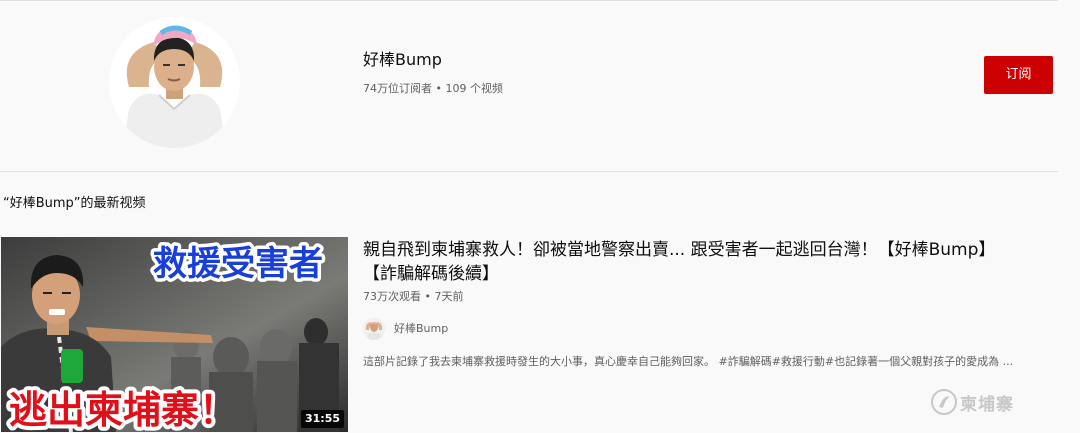 The height and width of the screenshot is (433, 1080). I want to click on watermark: 柬埔寨, so click(972, 402).